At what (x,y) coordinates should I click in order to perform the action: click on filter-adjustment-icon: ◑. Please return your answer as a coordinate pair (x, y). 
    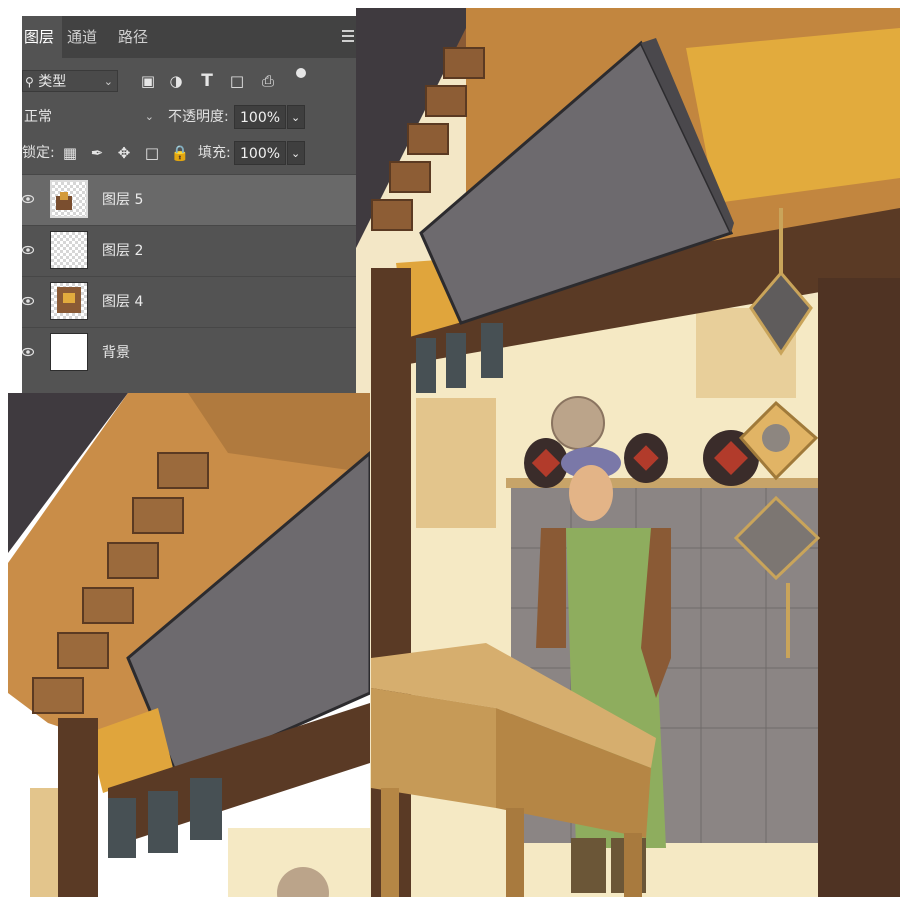
    Looking at the image, I should click on (176, 81).